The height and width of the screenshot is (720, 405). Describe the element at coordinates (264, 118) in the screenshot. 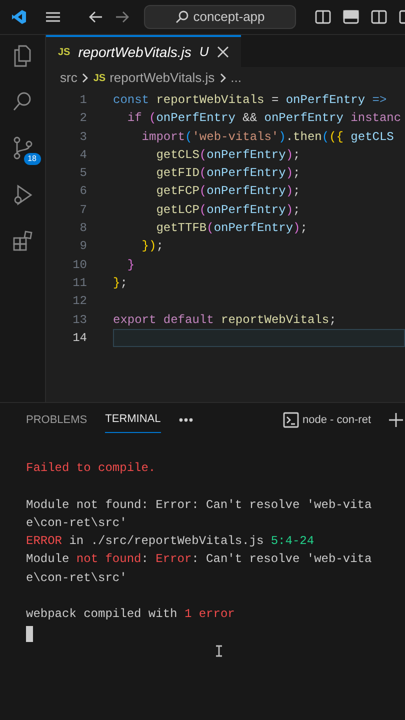

I see `code-line: if (onPerfEntry && onPerfEntry instanc` at that location.